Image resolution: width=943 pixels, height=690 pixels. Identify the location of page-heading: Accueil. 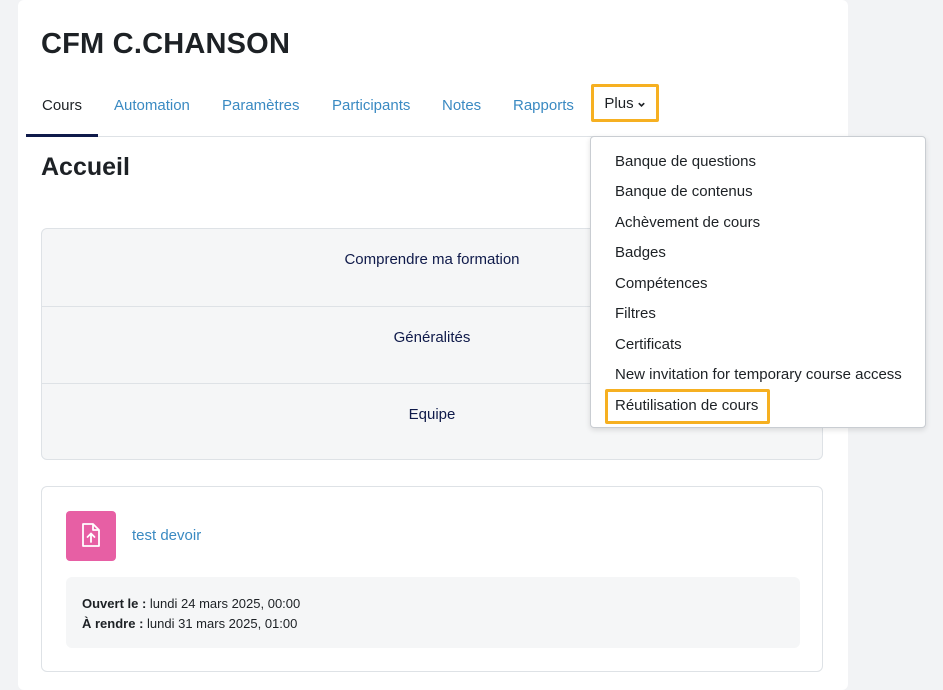
(85, 167).